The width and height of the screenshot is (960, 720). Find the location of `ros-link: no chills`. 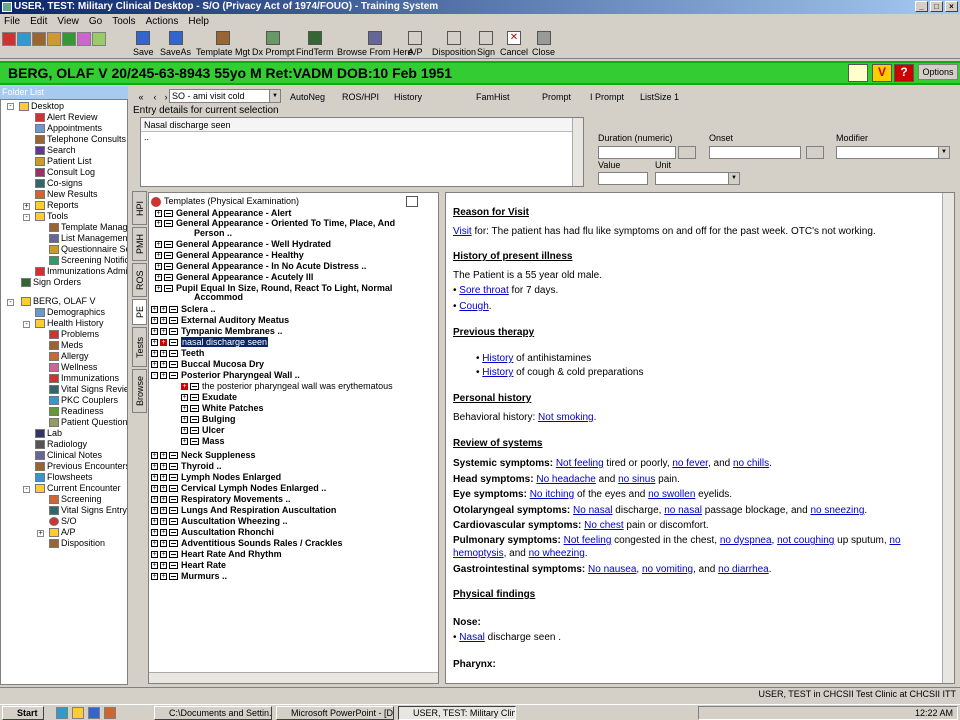

ros-link: no chills is located at coordinates (751, 463).